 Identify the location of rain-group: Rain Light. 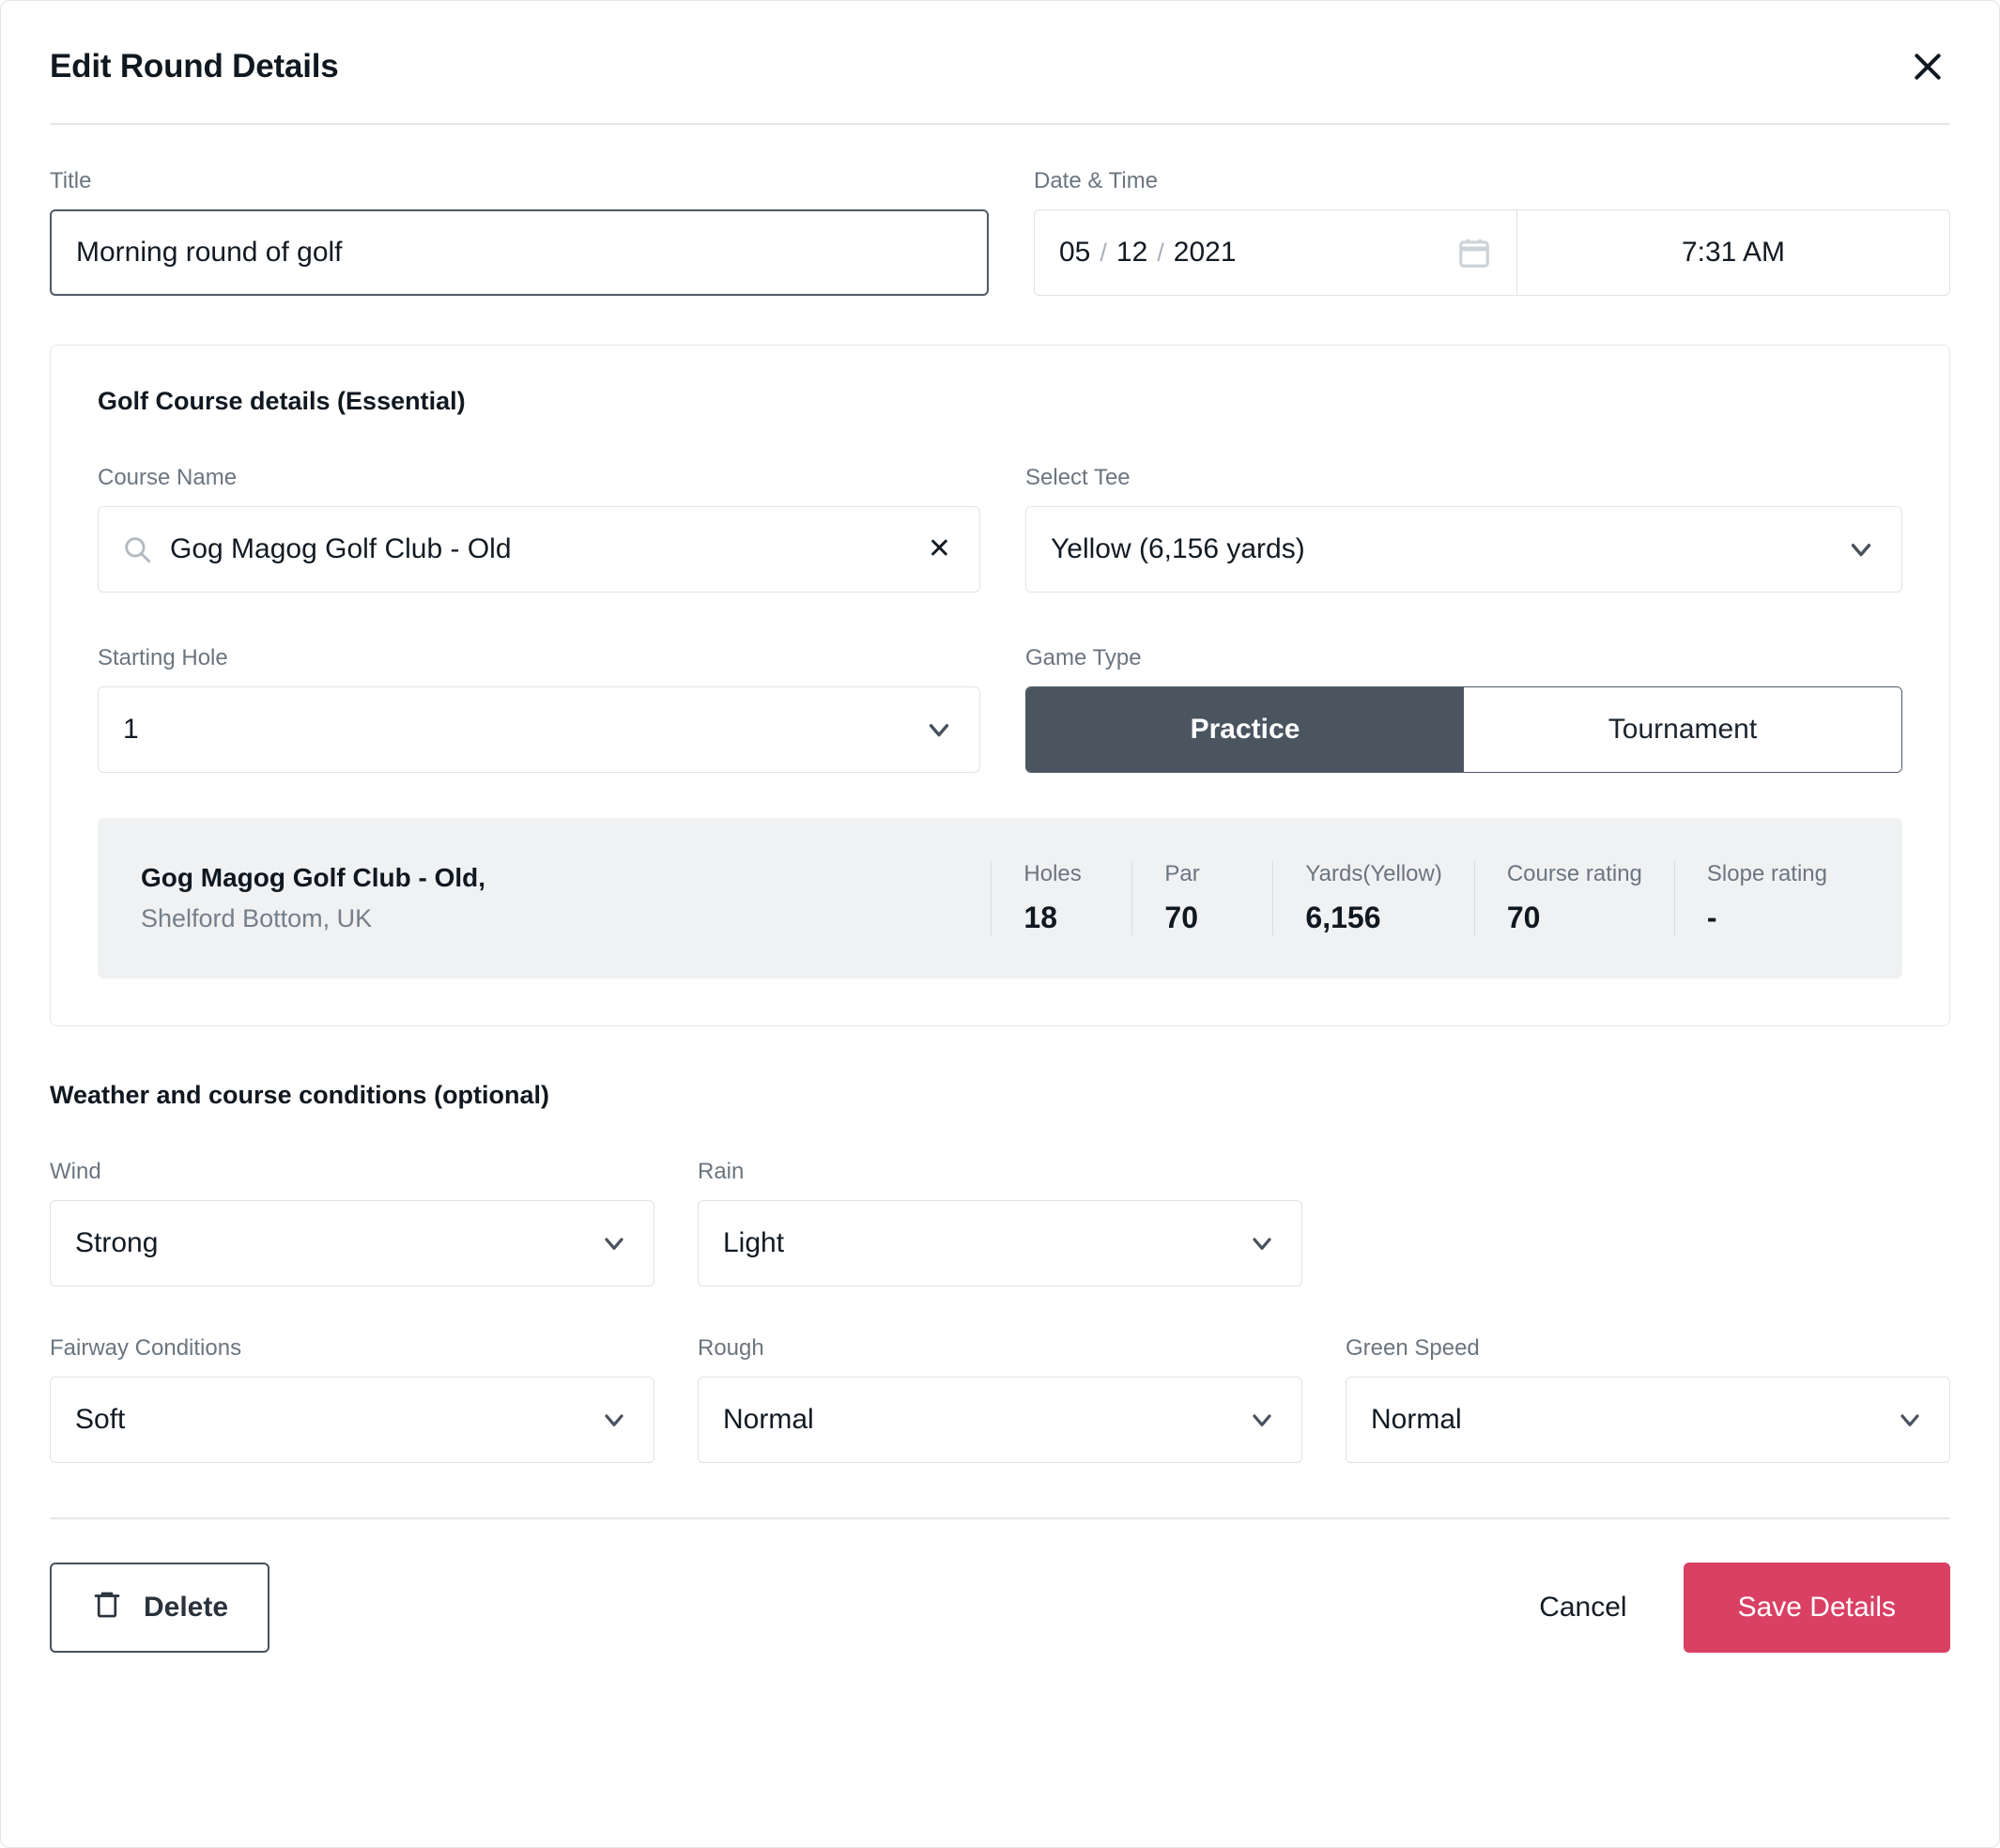
(1000, 1222).